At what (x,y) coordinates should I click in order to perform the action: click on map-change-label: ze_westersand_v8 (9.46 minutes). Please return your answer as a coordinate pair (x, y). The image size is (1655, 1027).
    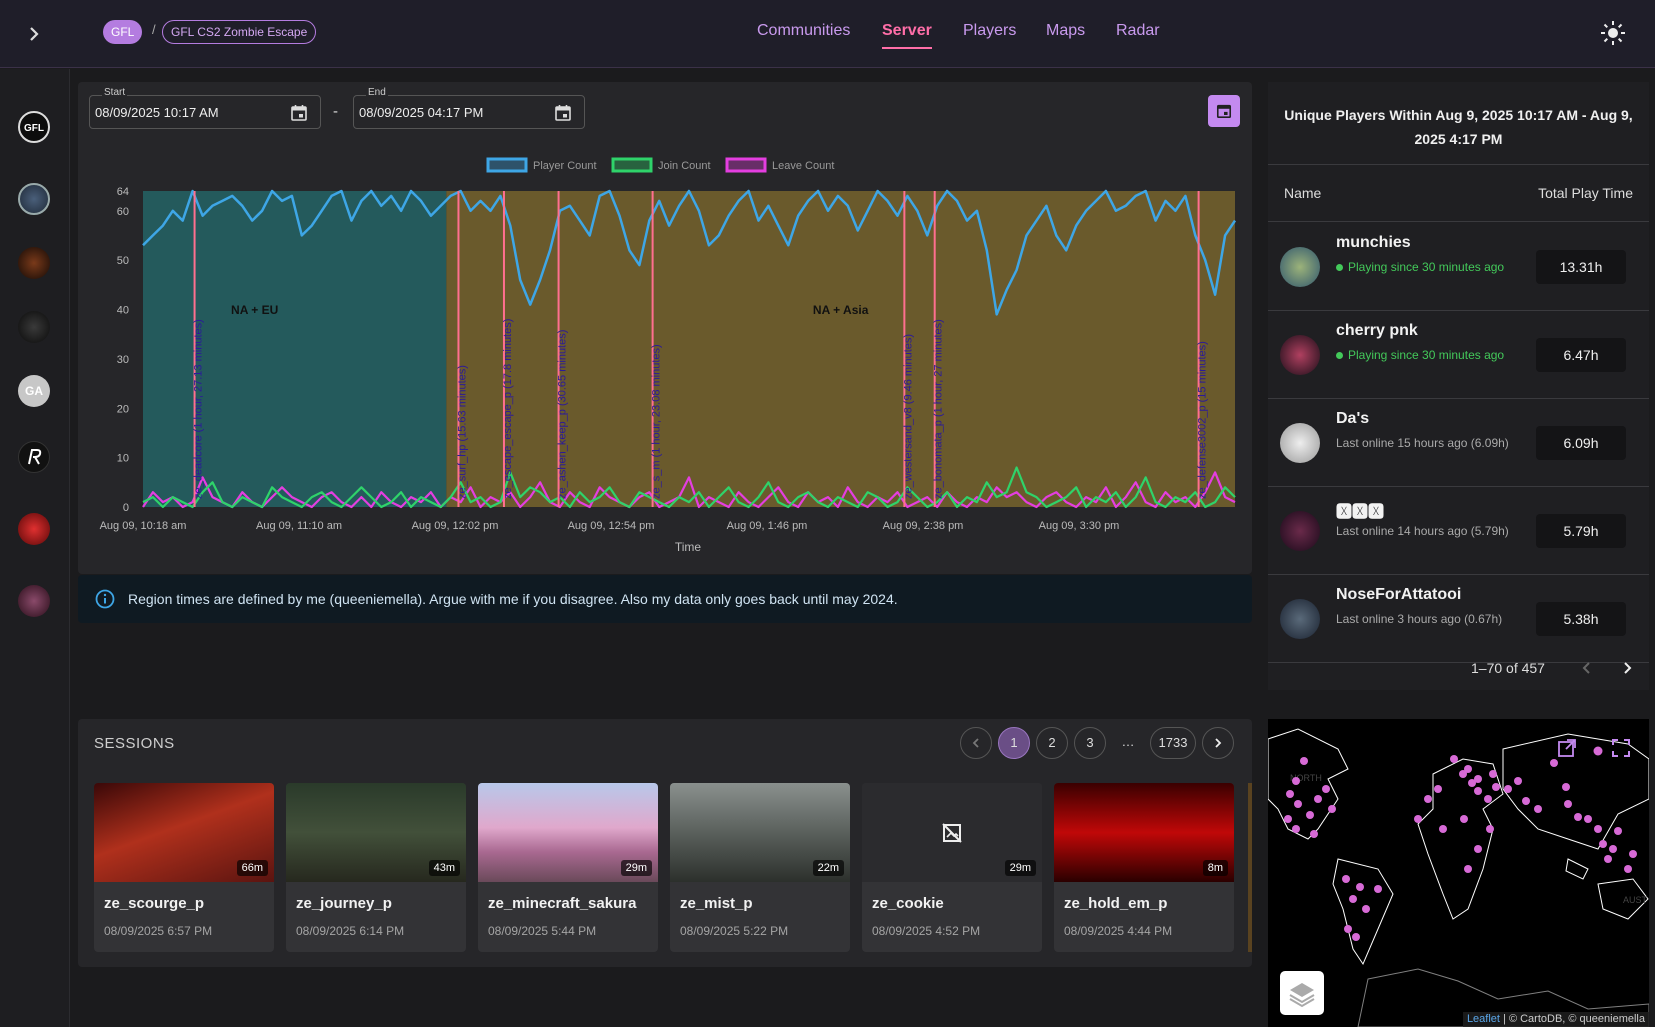
    Looking at the image, I should click on (908, 416).